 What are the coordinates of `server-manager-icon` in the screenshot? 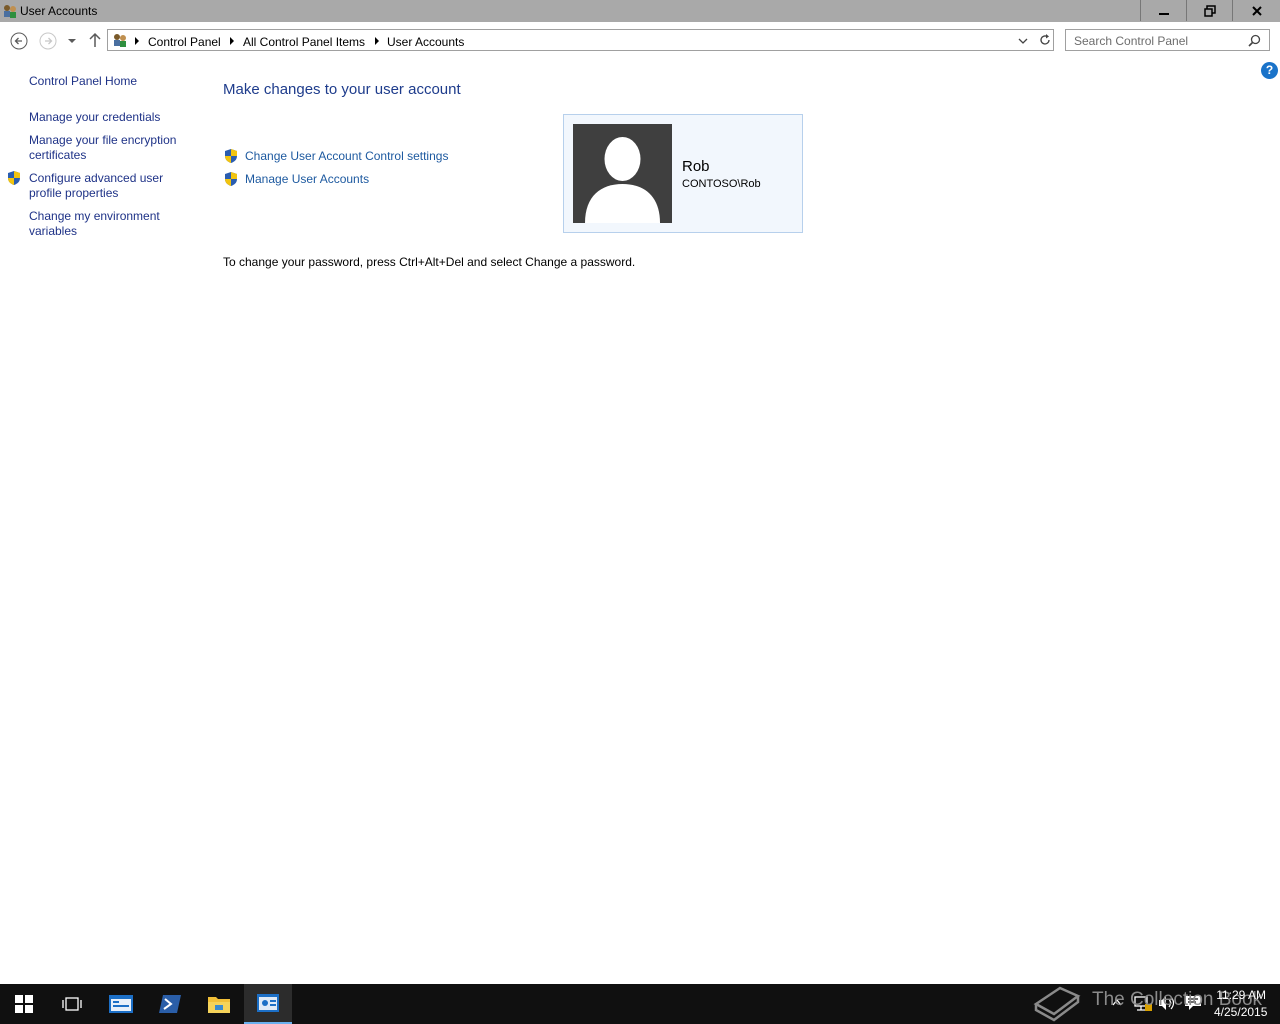 It's located at (121, 1004).